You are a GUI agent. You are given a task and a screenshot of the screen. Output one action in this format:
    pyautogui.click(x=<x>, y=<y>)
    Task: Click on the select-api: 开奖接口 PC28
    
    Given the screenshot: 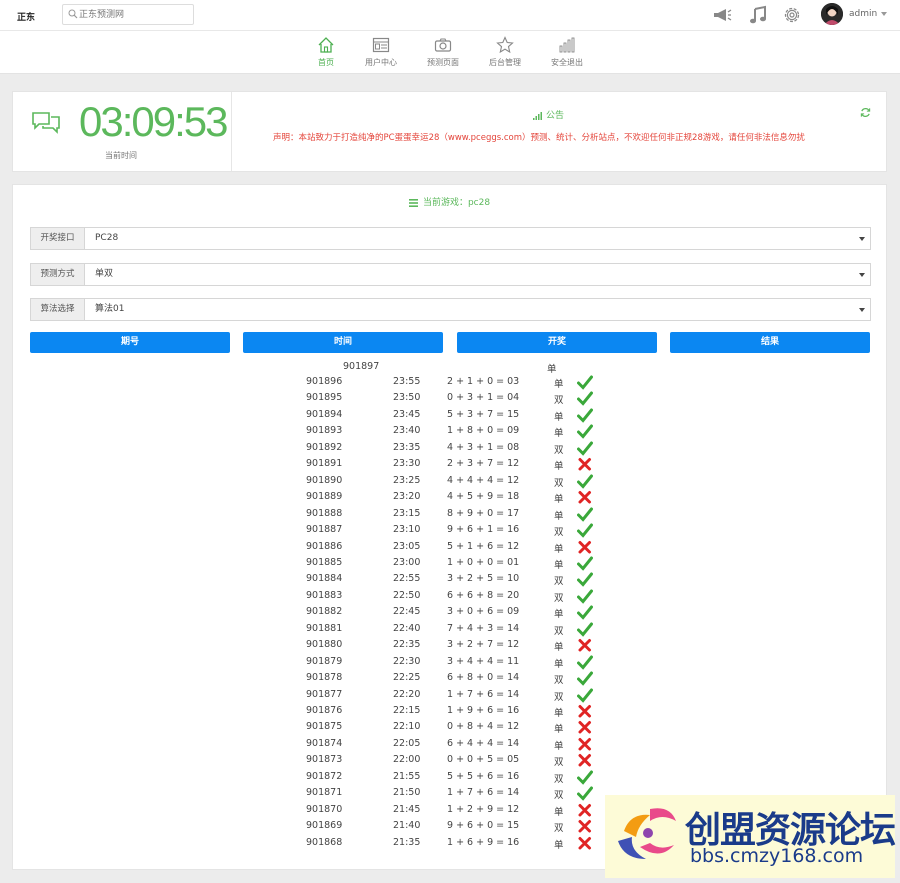 What is the action you would take?
    pyautogui.click(x=450, y=238)
    